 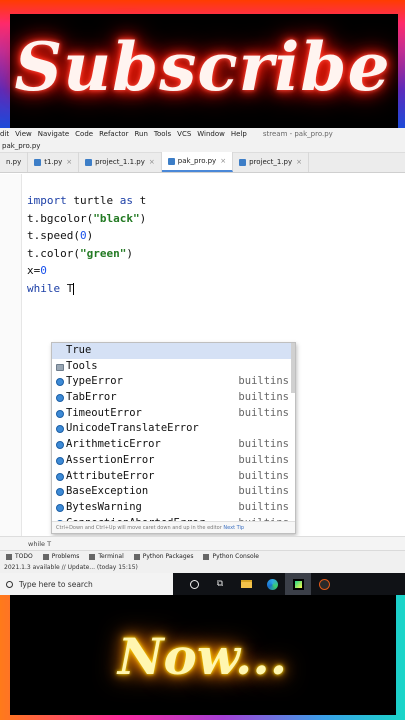 I want to click on next-tip-link: Next Tip, so click(x=233, y=528).